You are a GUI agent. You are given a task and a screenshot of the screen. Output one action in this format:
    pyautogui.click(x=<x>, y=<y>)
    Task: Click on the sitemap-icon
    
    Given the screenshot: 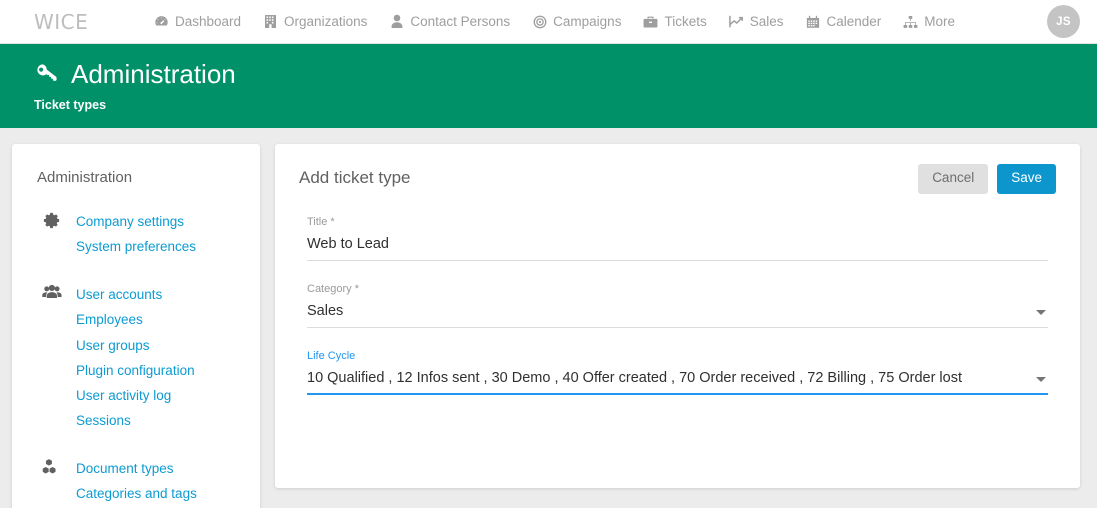 What is the action you would take?
    pyautogui.click(x=910, y=21)
    